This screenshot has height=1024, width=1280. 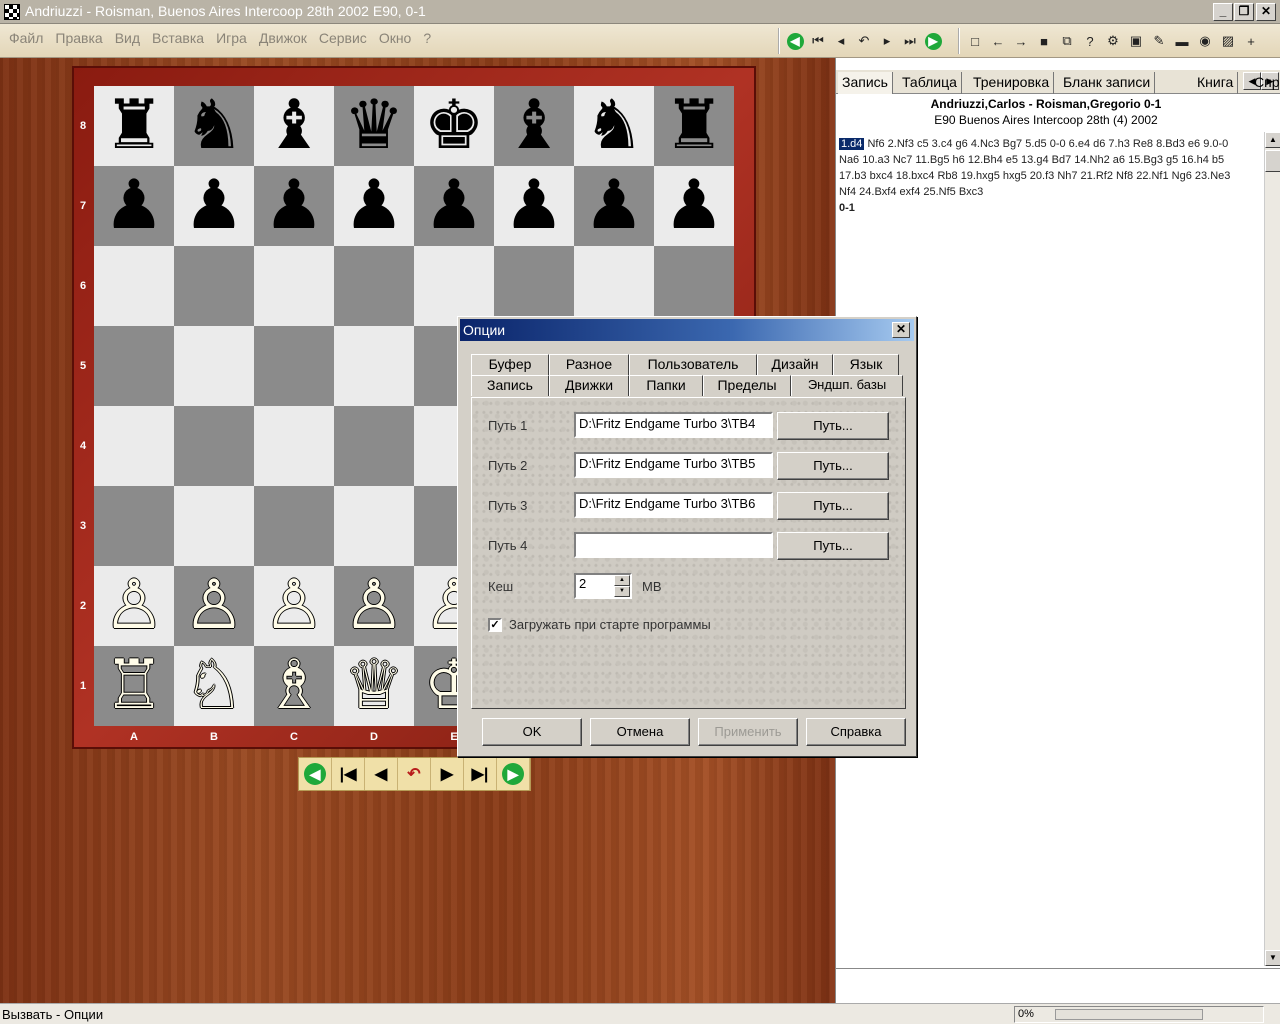 What do you see at coordinates (1265, 83) in the screenshot?
I see `notation-tab: Спр` at bounding box center [1265, 83].